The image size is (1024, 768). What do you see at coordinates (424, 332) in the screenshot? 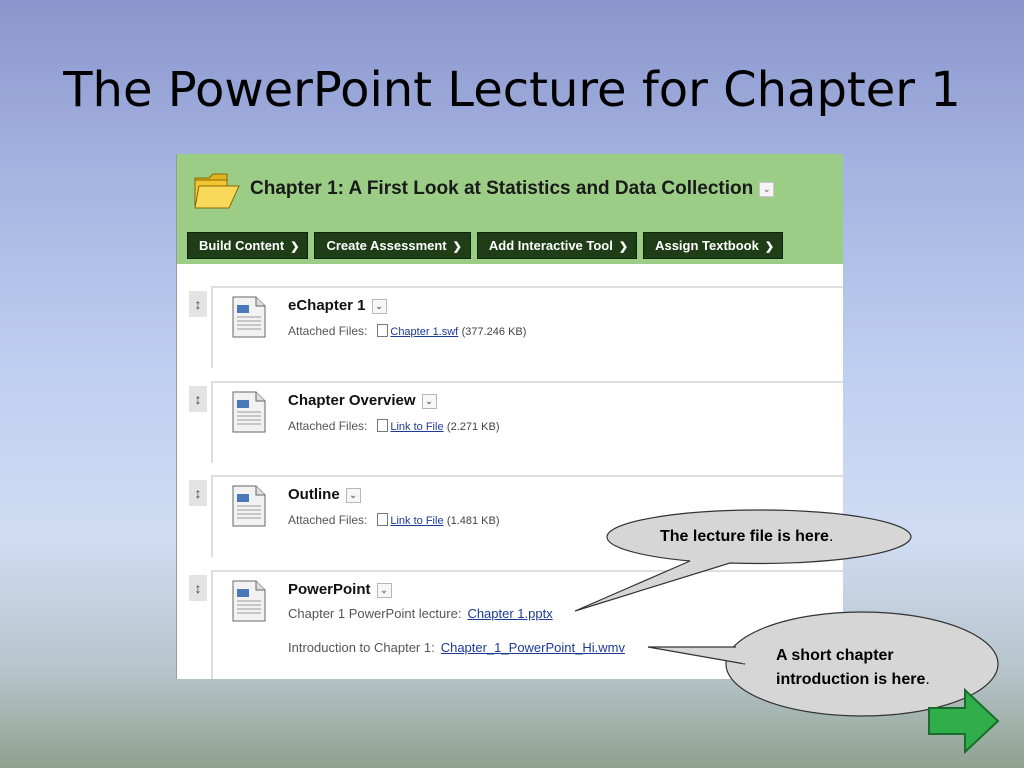
I see `file-link: Chapter 1.swf` at bounding box center [424, 332].